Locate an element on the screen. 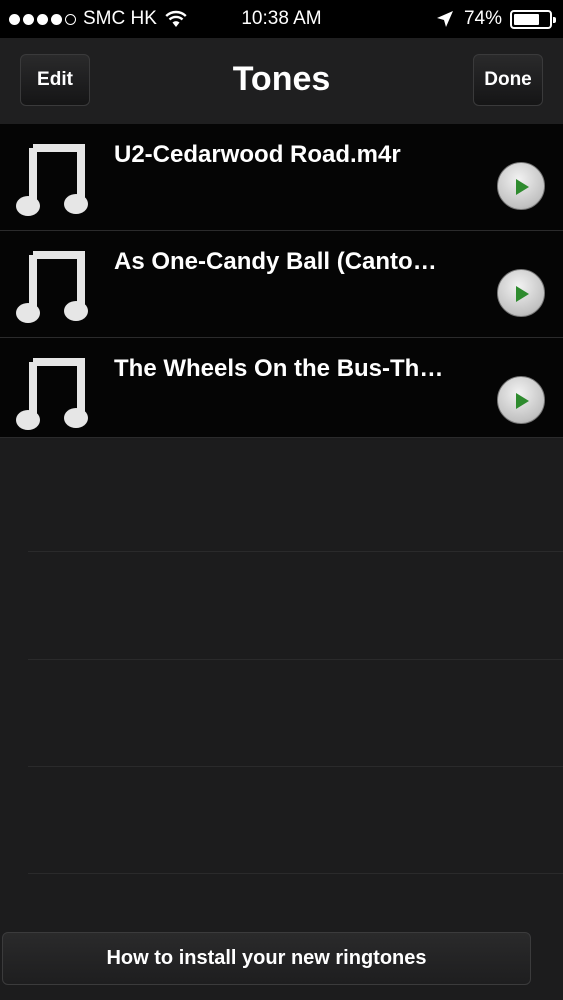 This screenshot has height=1000, width=563. status-right: 74% is located at coordinates (496, 19).